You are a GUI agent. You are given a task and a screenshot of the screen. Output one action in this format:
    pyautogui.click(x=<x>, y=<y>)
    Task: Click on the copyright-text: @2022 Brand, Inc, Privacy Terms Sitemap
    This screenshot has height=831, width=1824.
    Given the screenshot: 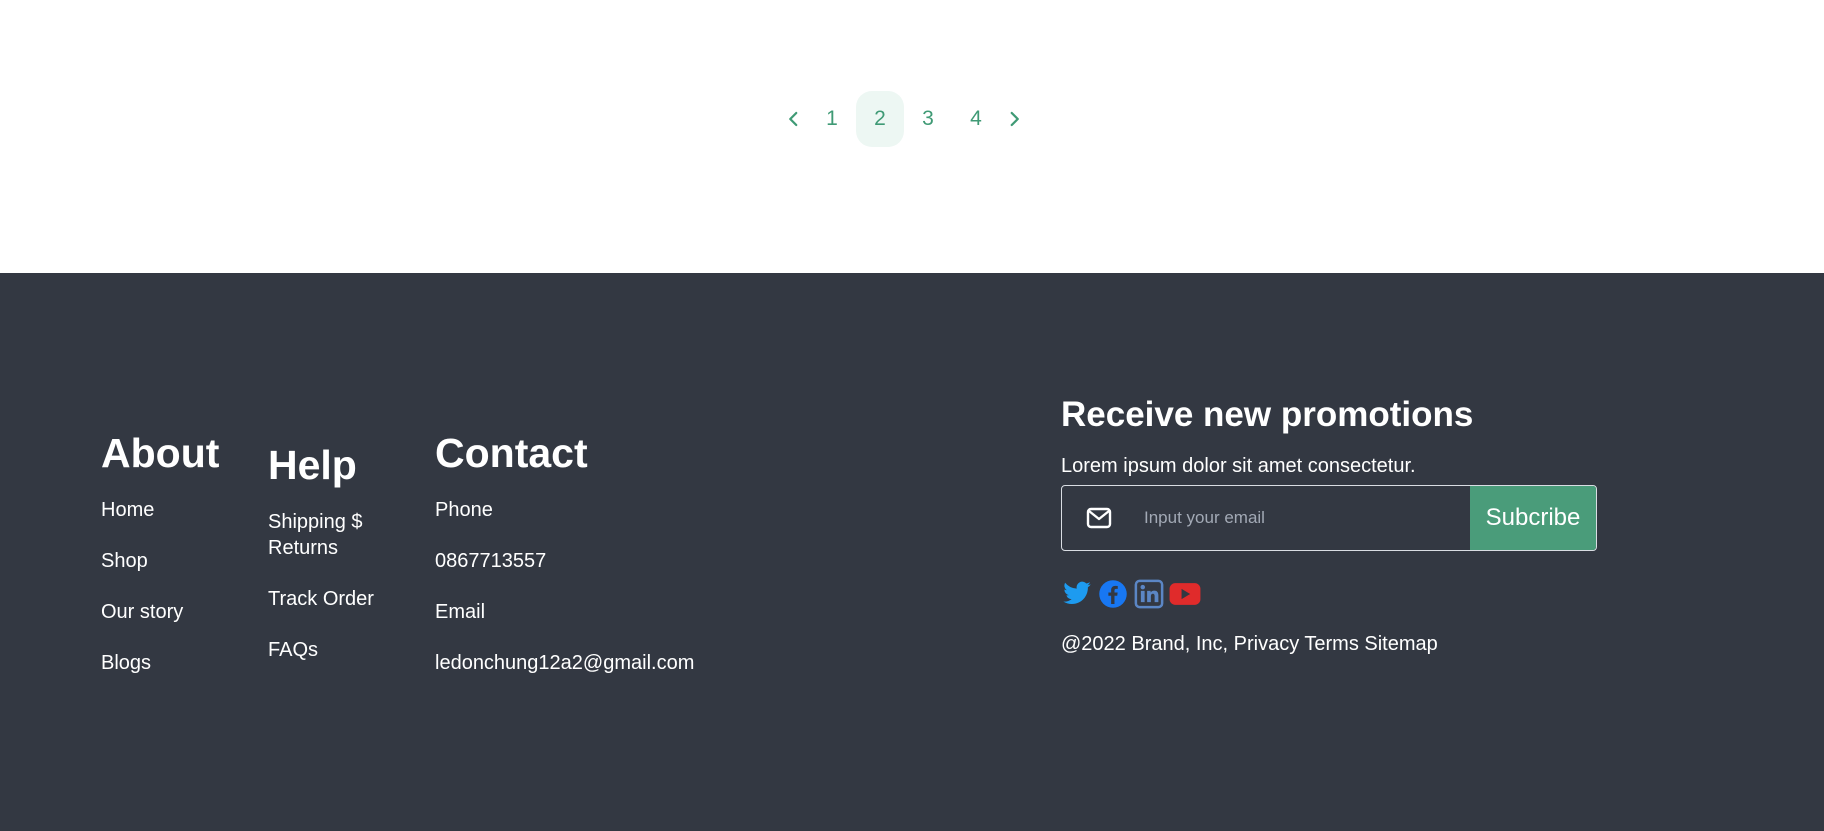 What is the action you would take?
    pyautogui.click(x=1249, y=644)
    